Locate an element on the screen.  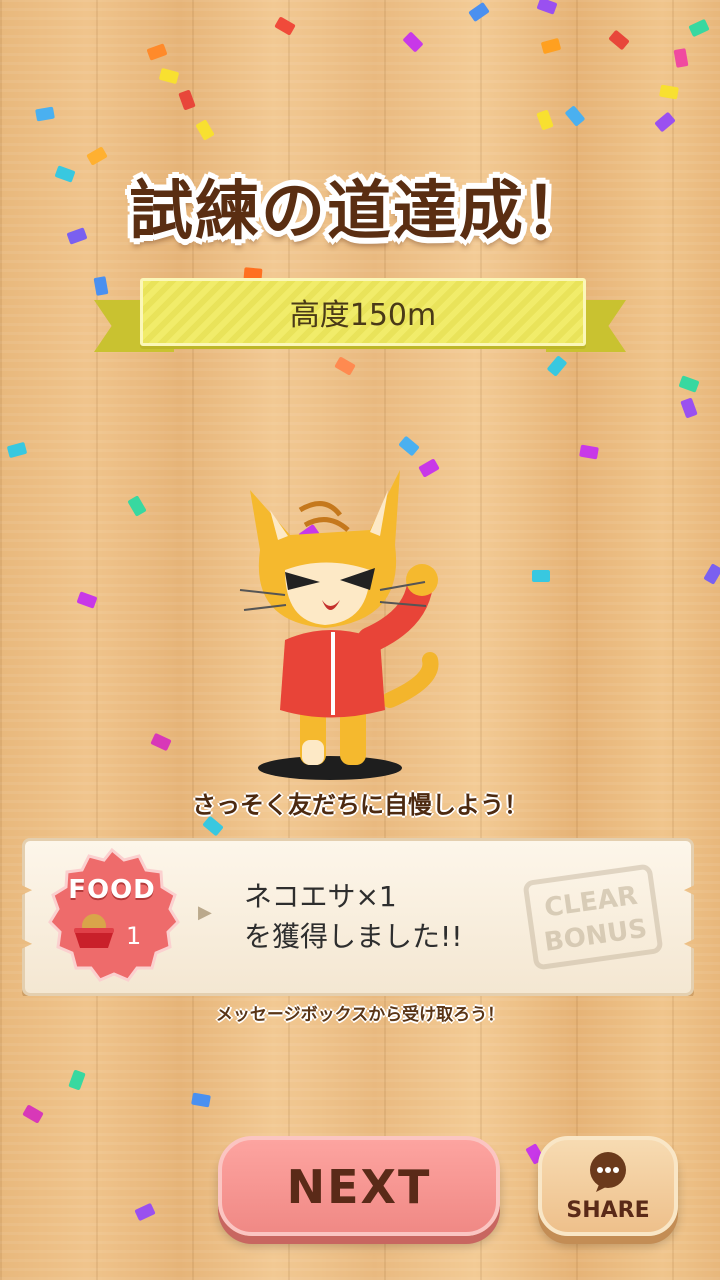
food-badge-label: FOOD is located at coordinates (112, 890).